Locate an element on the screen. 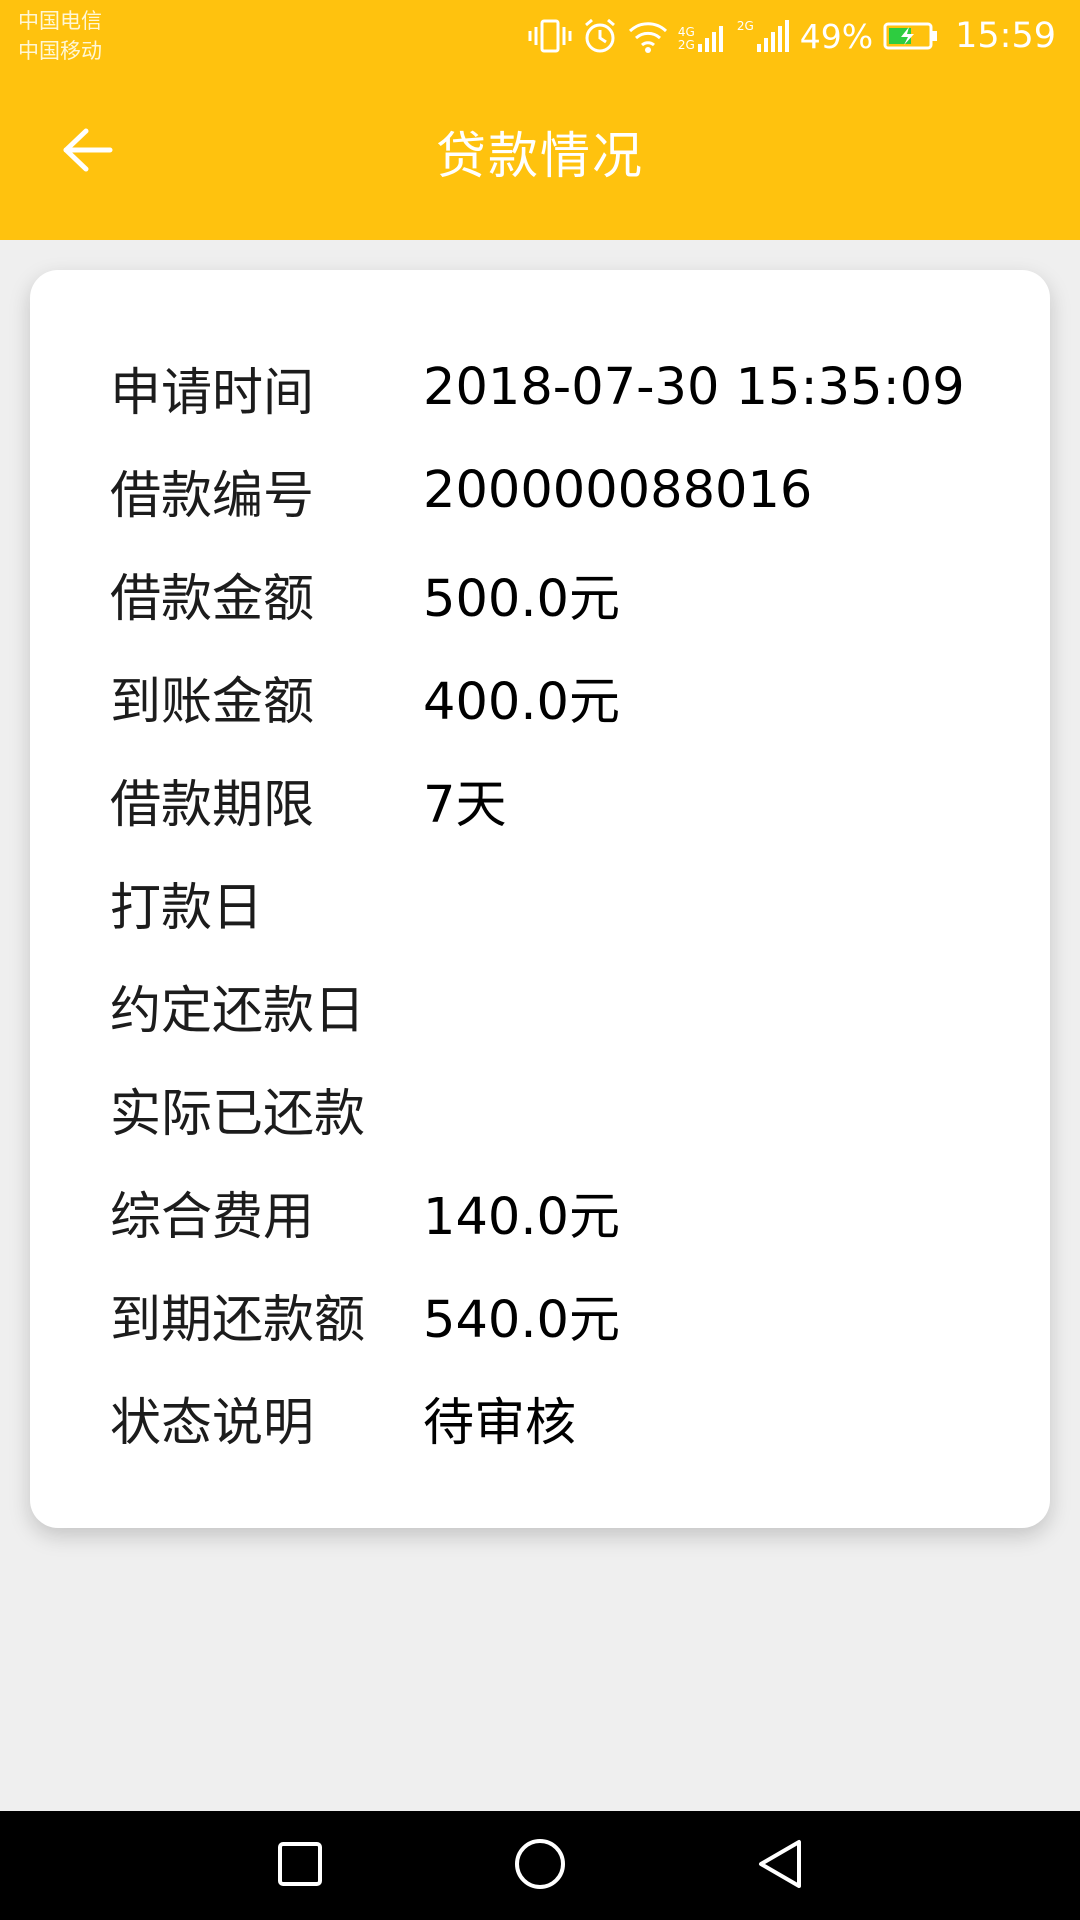 The height and width of the screenshot is (1920, 1080). status-icons: 4G 2G 2G 49% 15:59 is located at coordinates (792, 36).